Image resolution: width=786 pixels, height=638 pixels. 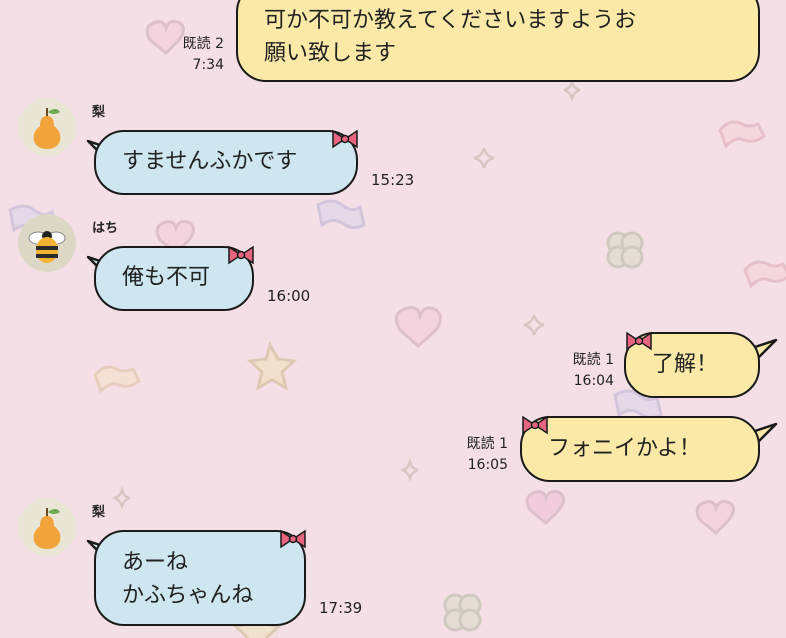 What do you see at coordinates (393, 180) in the screenshot?
I see `message-time: 15:23` at bounding box center [393, 180].